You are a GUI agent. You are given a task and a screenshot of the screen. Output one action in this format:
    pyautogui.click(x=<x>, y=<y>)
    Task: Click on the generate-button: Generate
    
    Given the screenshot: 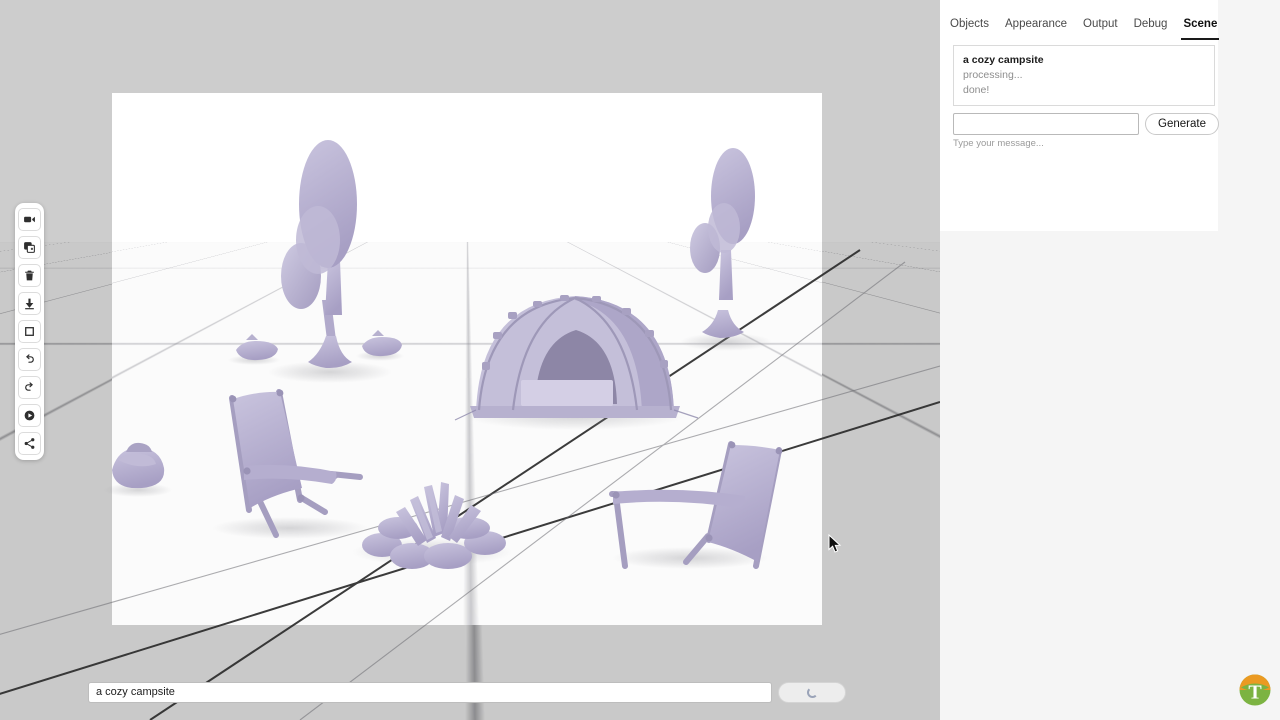 What is the action you would take?
    pyautogui.click(x=1182, y=123)
    